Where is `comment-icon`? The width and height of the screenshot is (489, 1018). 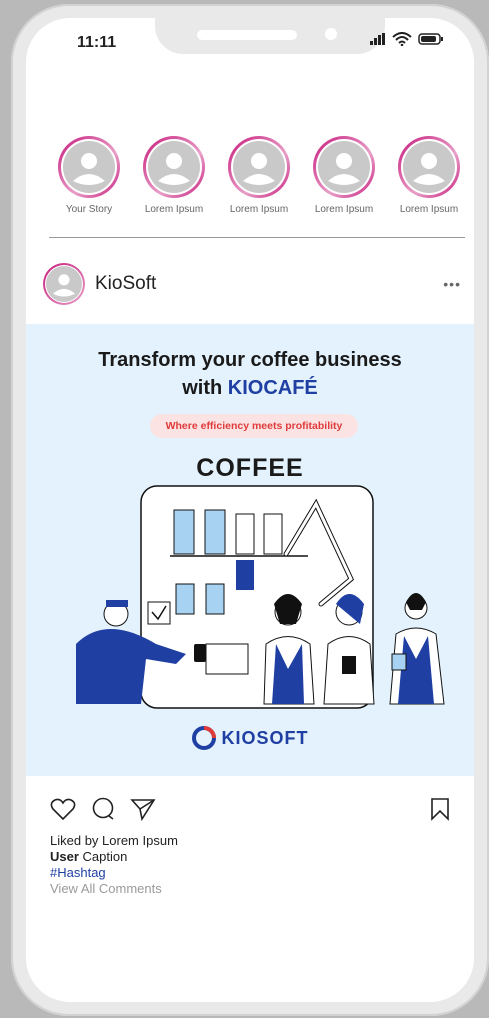 comment-icon is located at coordinates (103, 809).